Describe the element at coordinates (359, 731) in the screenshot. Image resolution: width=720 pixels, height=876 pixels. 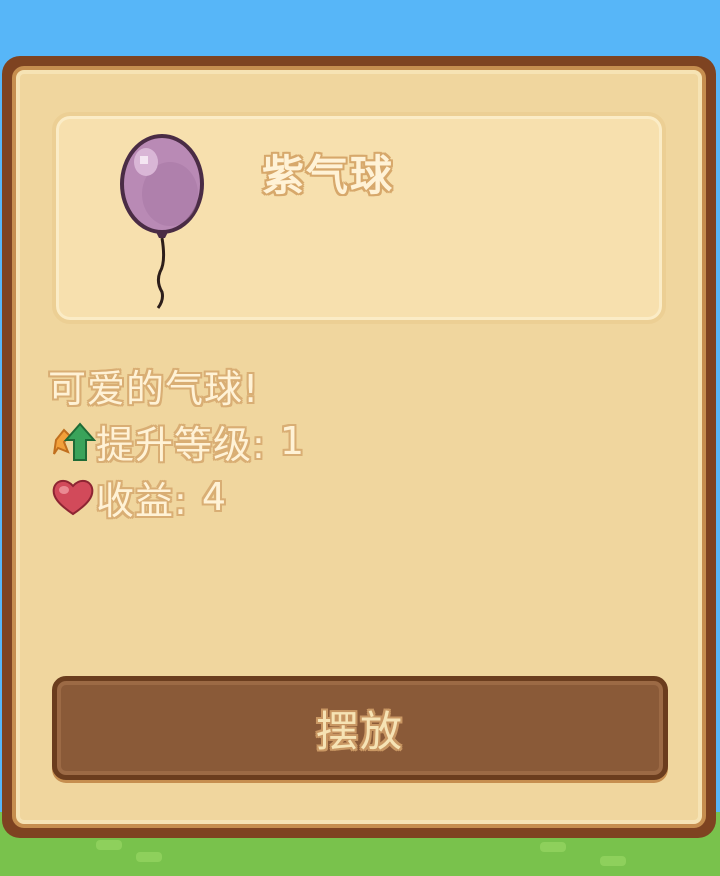
I see `place-button-label: 摆放` at that location.